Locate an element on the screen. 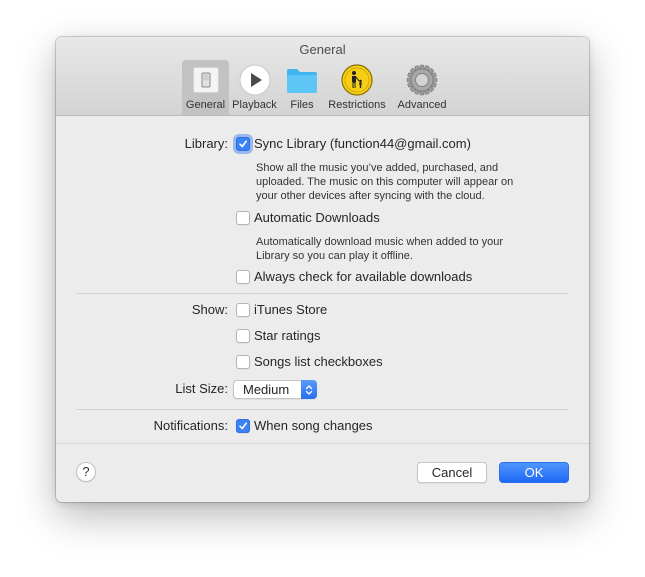  automatic-downloads-label: Automatic Downloads is located at coordinates (317, 217).